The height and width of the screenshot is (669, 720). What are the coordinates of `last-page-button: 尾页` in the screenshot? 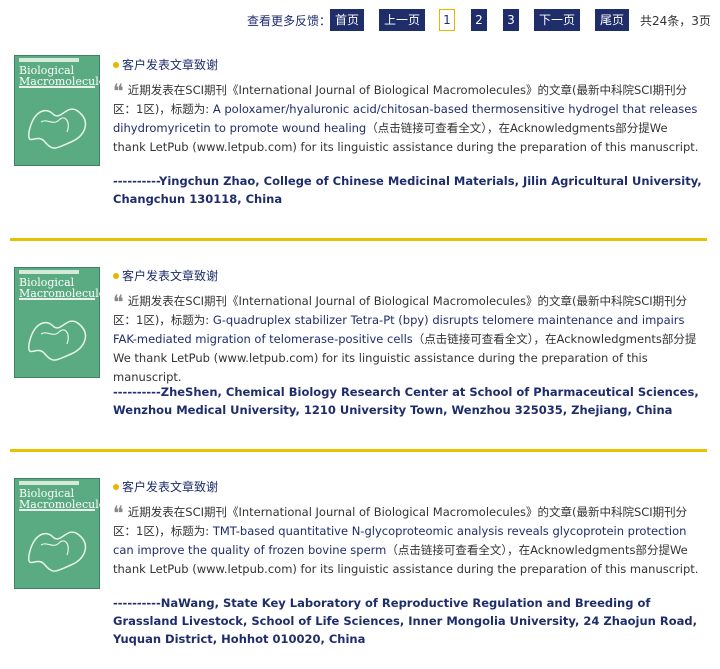 It's located at (612, 20).